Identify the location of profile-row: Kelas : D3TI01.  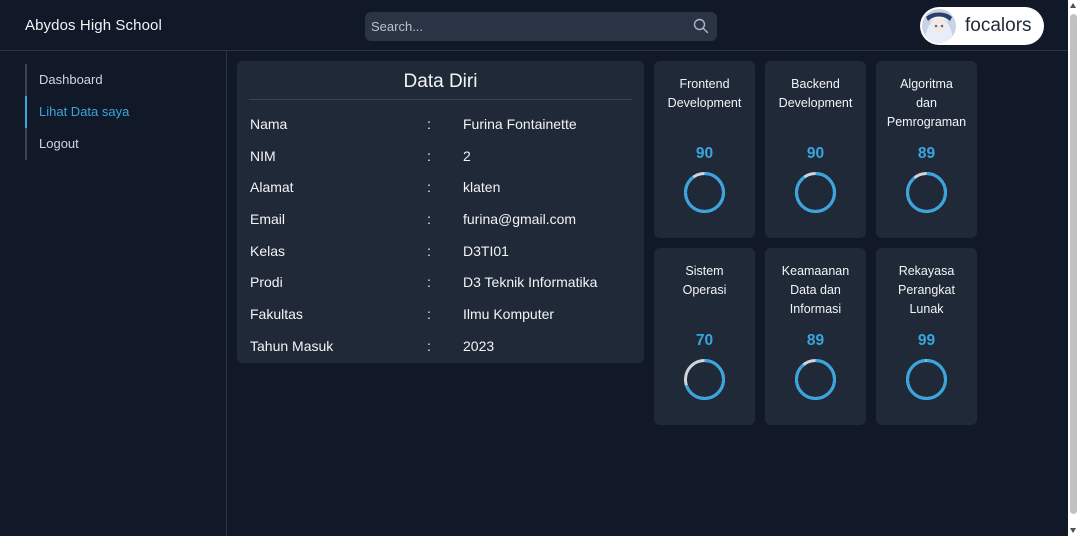
(440, 253).